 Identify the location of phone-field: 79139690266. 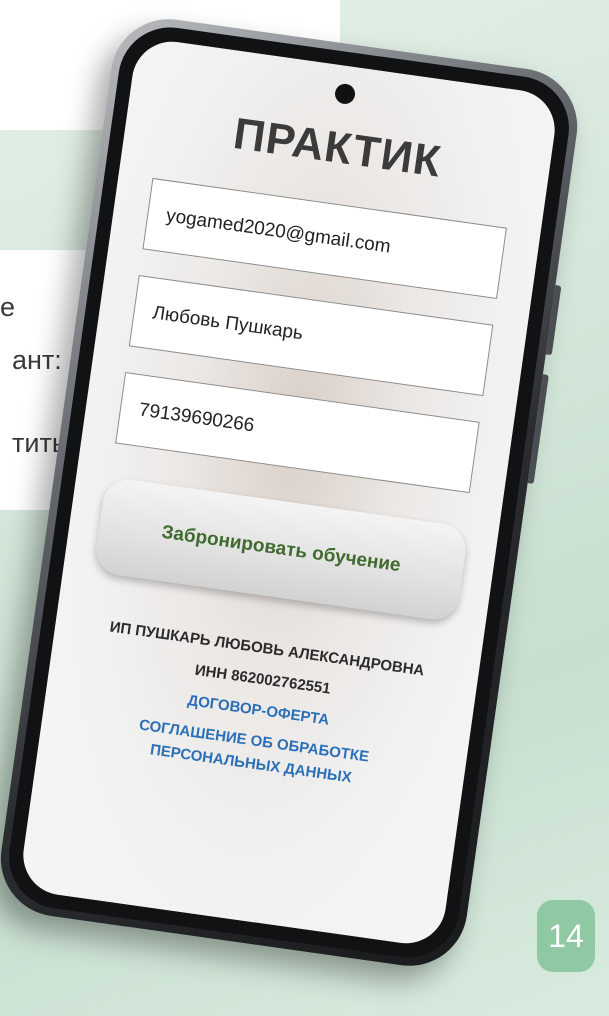
(297, 433).